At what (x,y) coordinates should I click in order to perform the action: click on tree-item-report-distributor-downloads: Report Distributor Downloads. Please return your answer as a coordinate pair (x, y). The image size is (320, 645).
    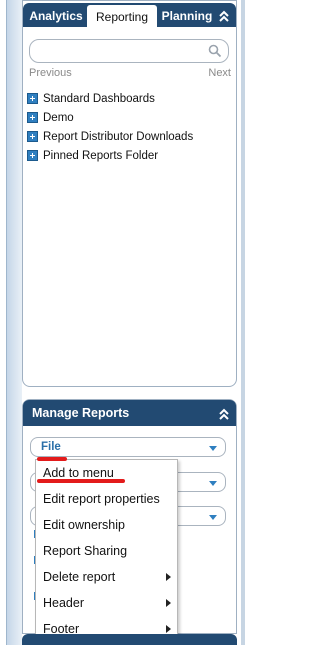
    Looking at the image, I should click on (130, 136).